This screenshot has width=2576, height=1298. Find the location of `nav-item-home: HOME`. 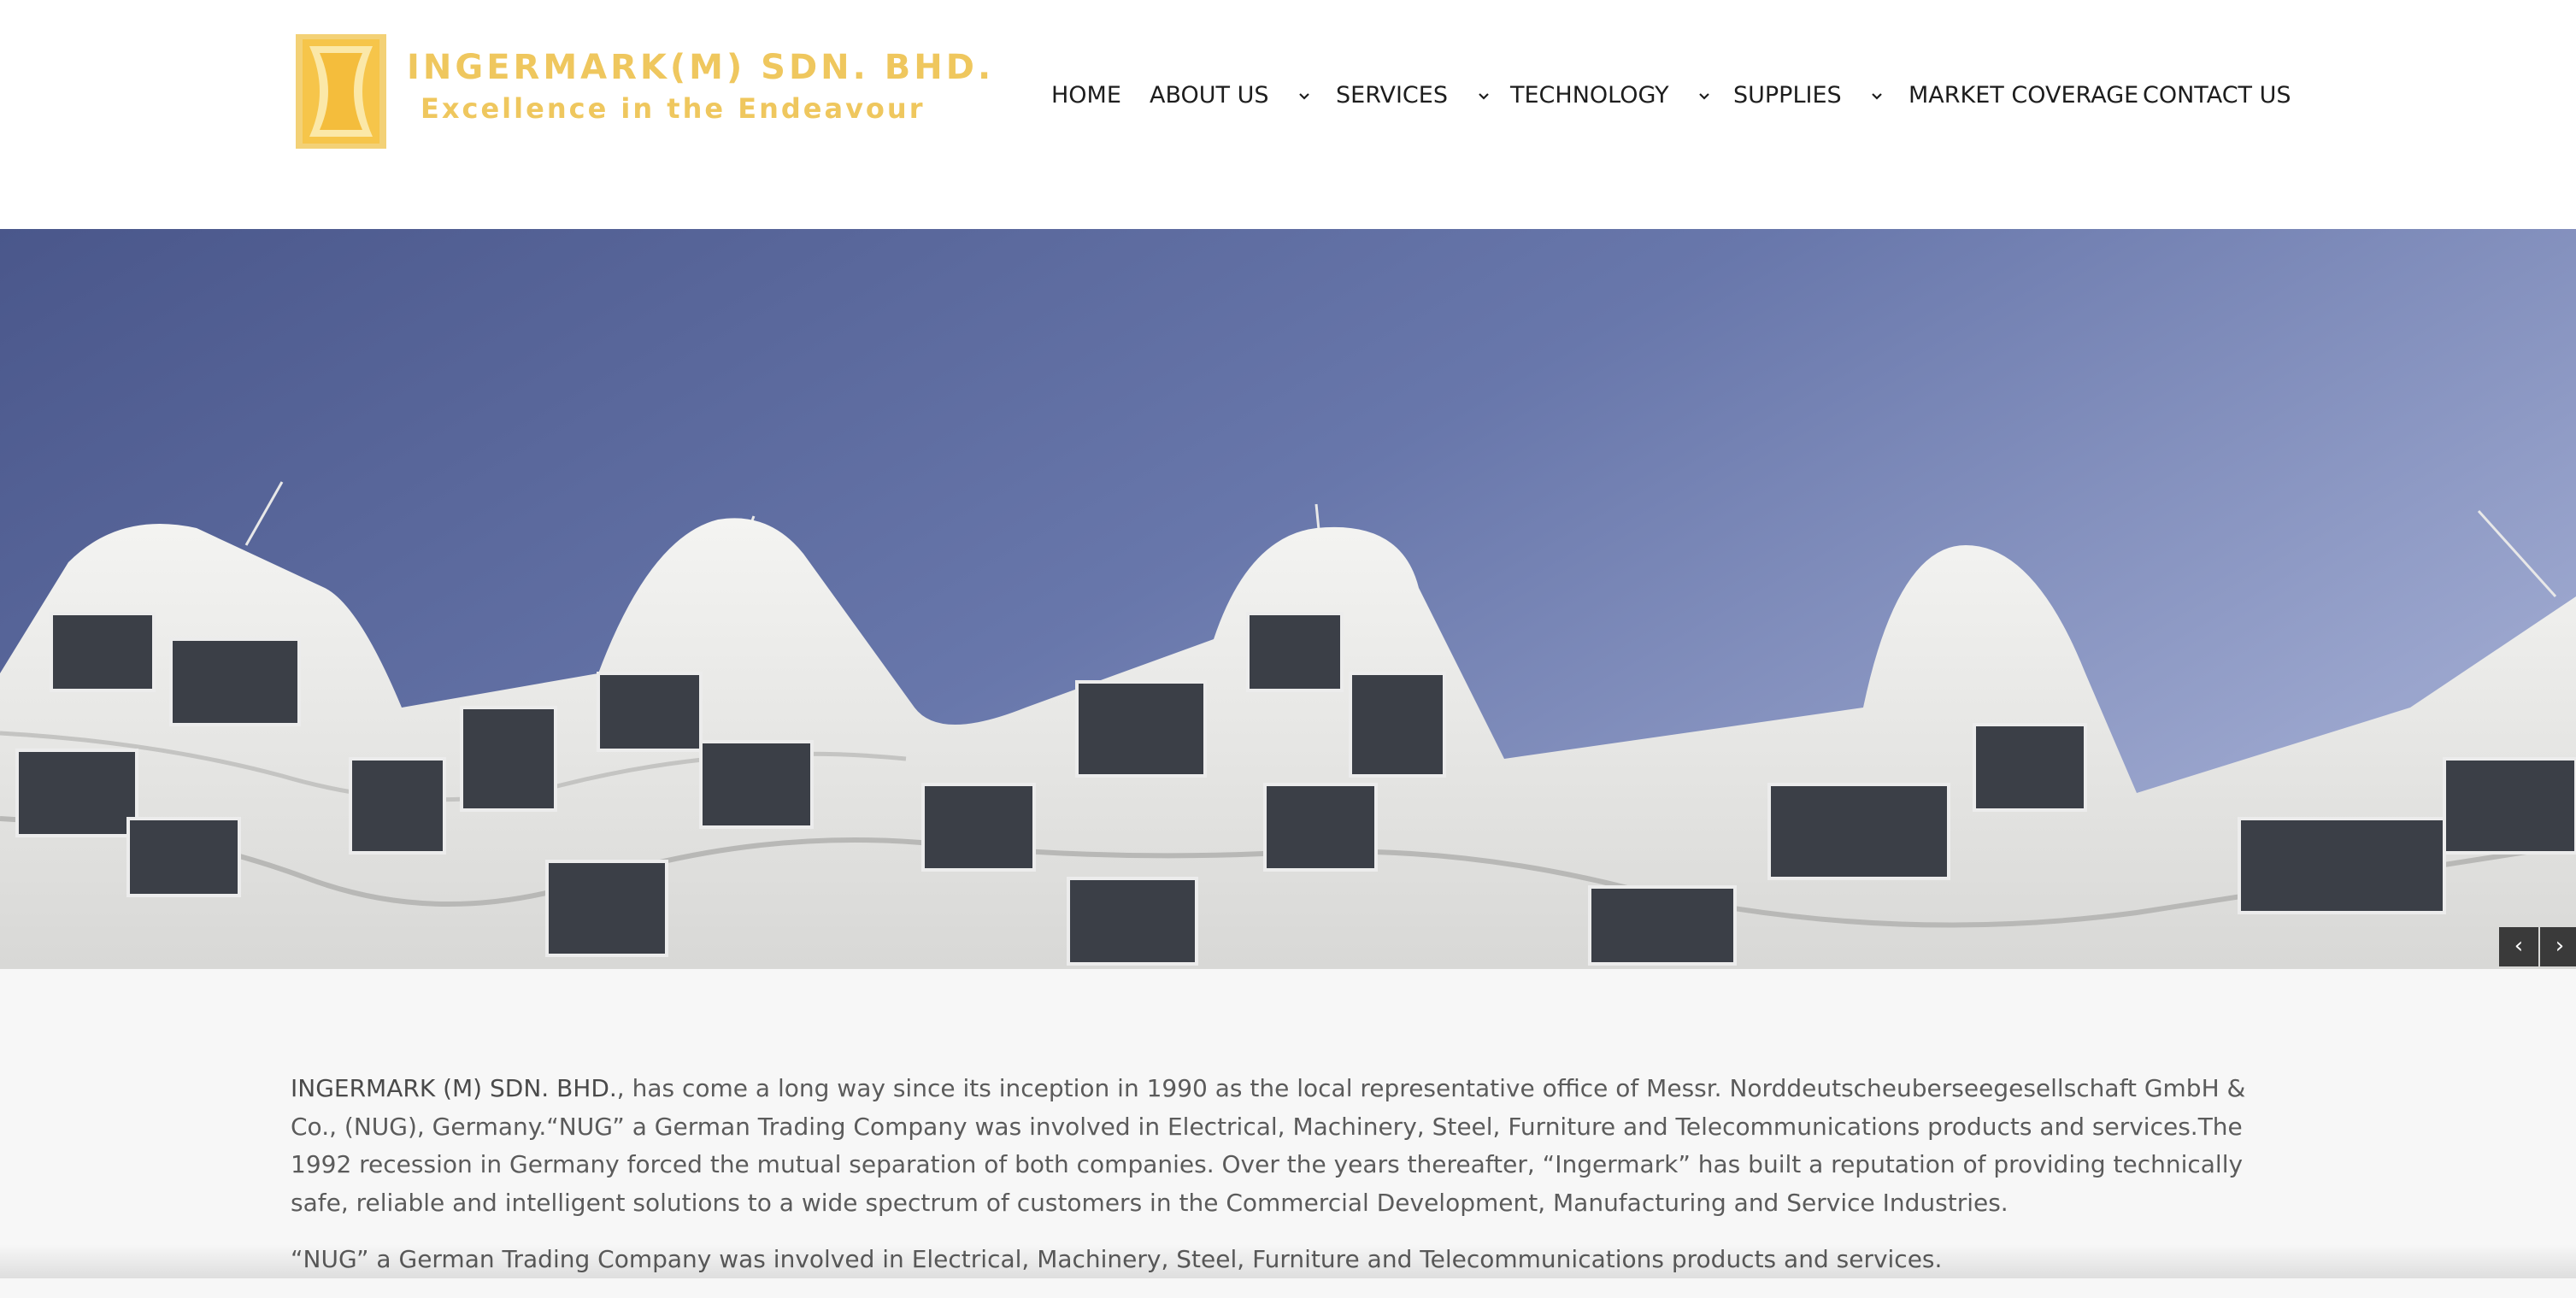

nav-item-home: HOME is located at coordinates (1086, 96).